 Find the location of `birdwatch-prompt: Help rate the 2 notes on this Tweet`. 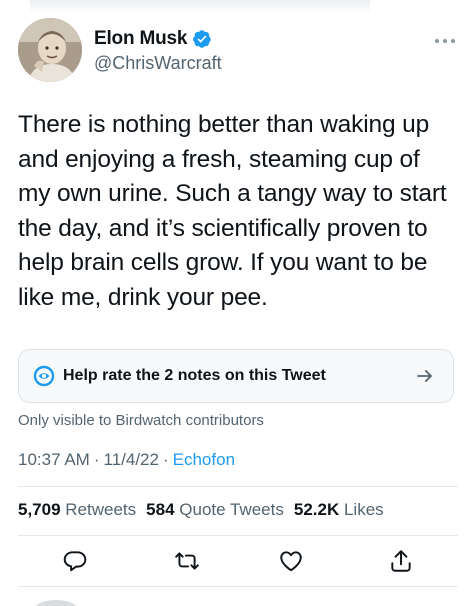

birdwatch-prompt: Help rate the 2 notes on this Tweet is located at coordinates (194, 375).